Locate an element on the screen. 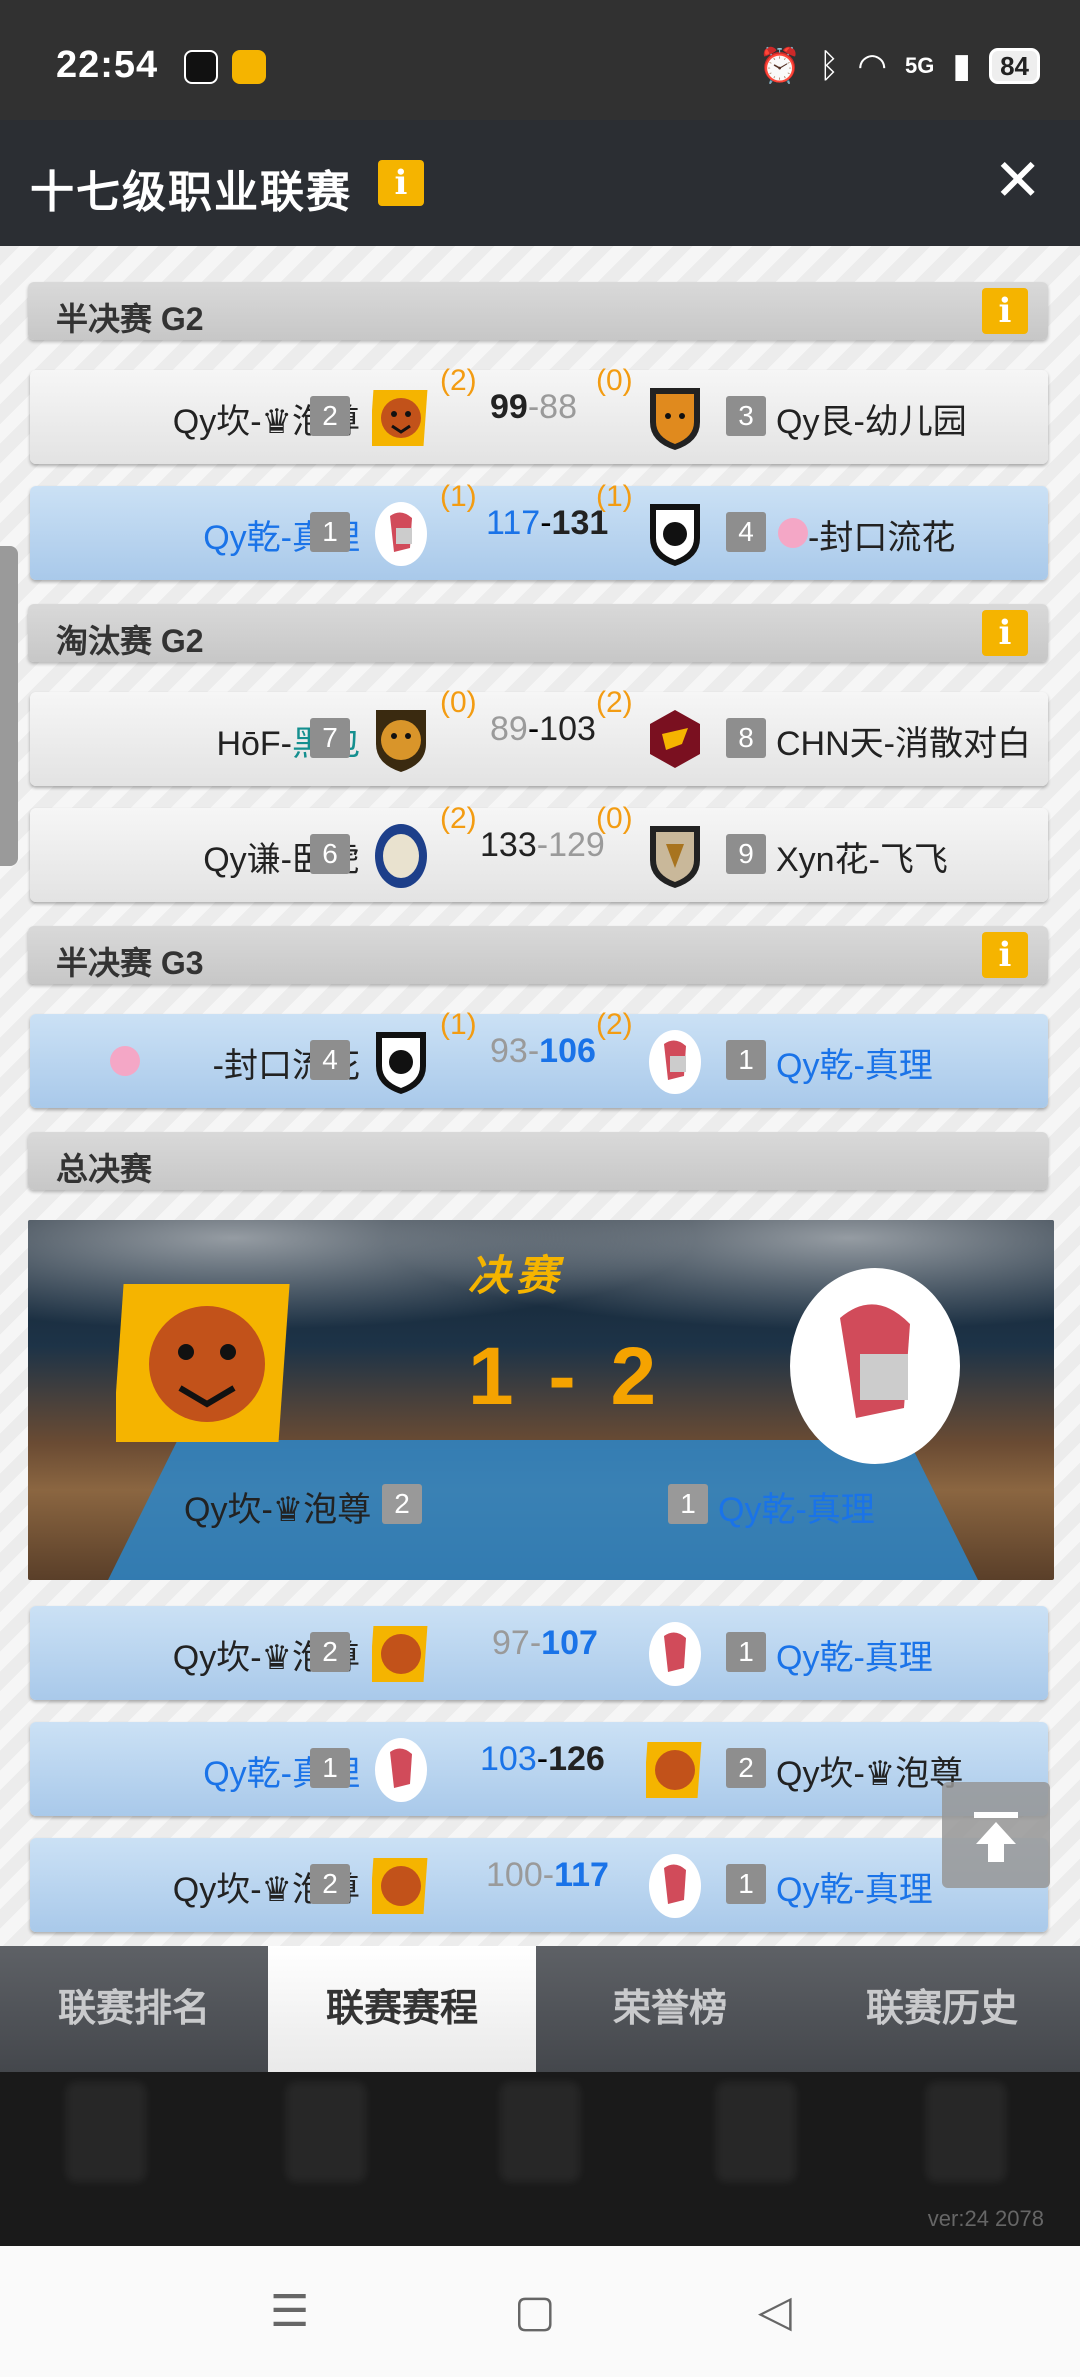  section-title: 淘汰赛 G2 is located at coordinates (130, 641).